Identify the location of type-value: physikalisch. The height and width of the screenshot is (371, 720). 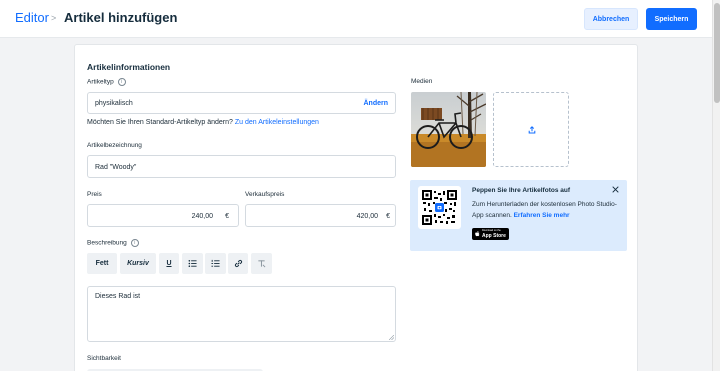
(114, 103).